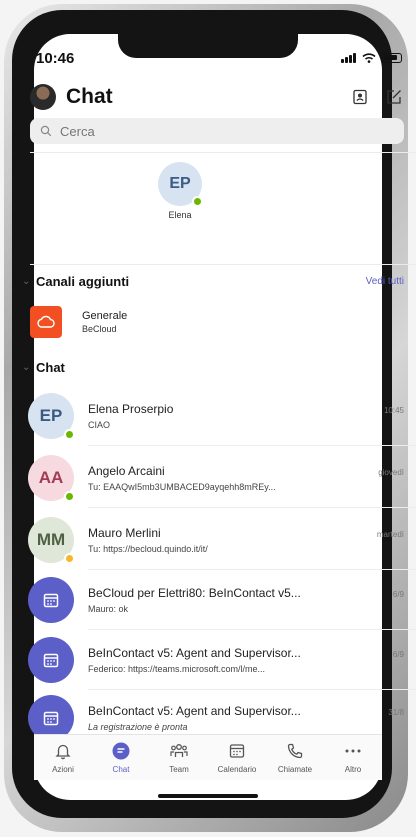 The image size is (416, 837). Describe the element at coordinates (148, 549) in the screenshot. I see `chat-preview: Tu: https://becloud.quindo.it/it/` at that location.